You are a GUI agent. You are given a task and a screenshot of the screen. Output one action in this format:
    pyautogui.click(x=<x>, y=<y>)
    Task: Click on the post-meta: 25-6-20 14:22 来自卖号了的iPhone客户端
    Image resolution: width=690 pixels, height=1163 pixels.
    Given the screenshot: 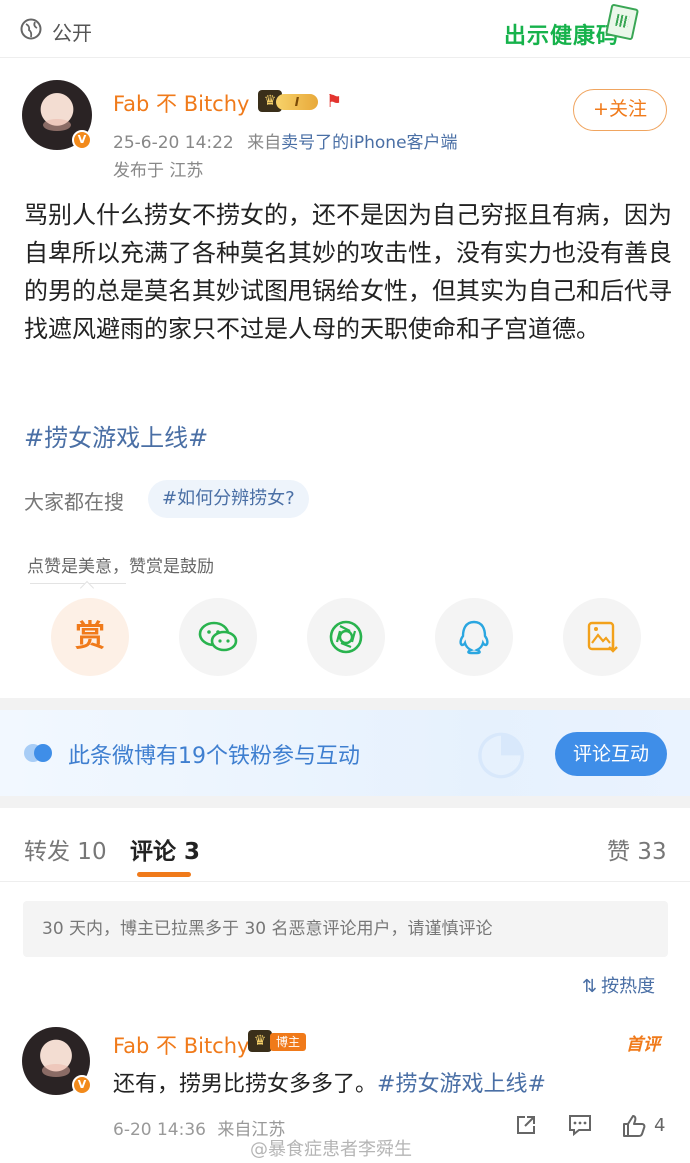 What is the action you would take?
    pyautogui.click(x=285, y=140)
    